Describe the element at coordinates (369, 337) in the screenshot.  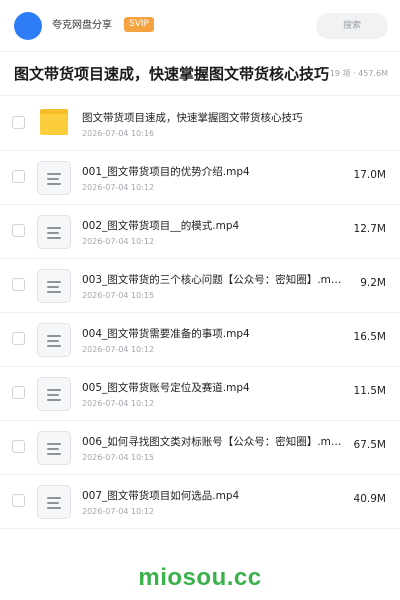
I see `file-size: 16.5M` at that location.